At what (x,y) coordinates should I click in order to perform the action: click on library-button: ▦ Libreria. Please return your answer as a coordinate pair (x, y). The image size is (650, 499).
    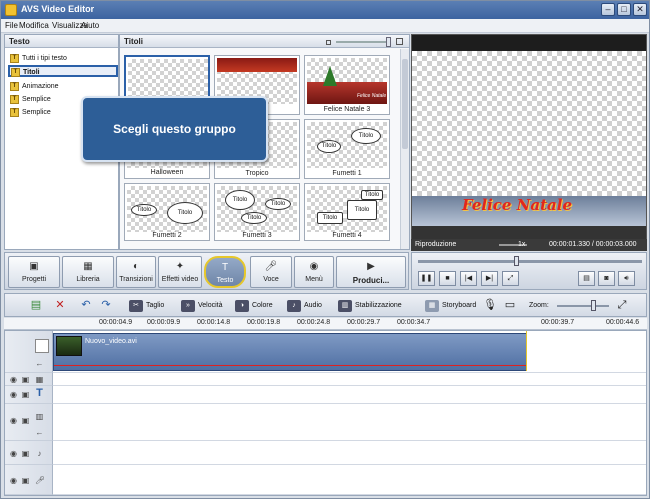
    Looking at the image, I should click on (88, 272).